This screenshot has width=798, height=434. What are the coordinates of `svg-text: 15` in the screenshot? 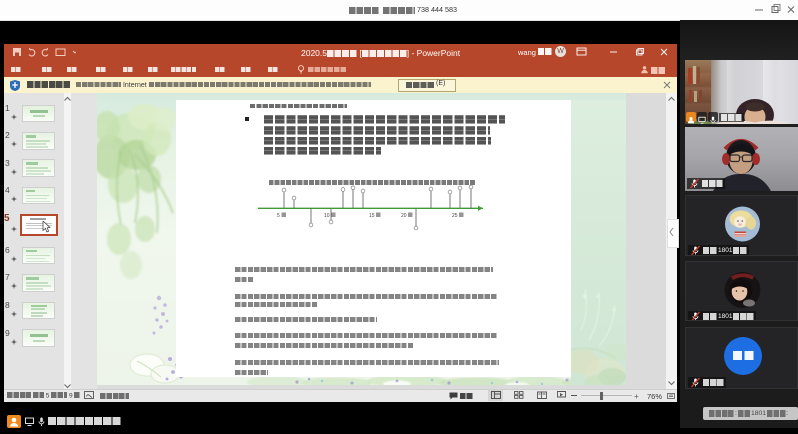 It's located at (372, 216).